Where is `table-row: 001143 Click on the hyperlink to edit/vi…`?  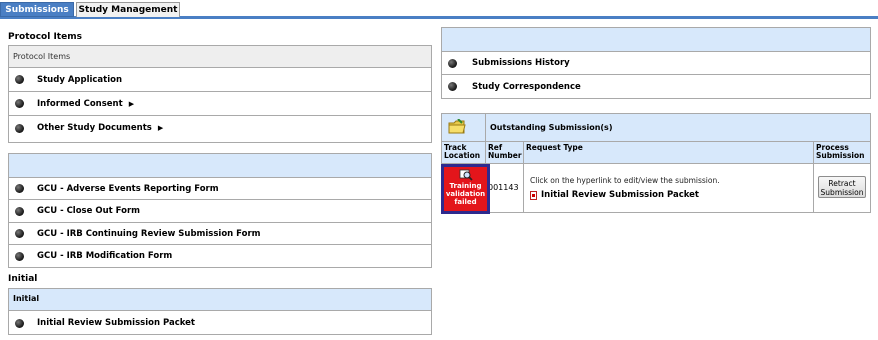 table-row: 001143 Click on the hyperlink to edit/vi… is located at coordinates (656, 188).